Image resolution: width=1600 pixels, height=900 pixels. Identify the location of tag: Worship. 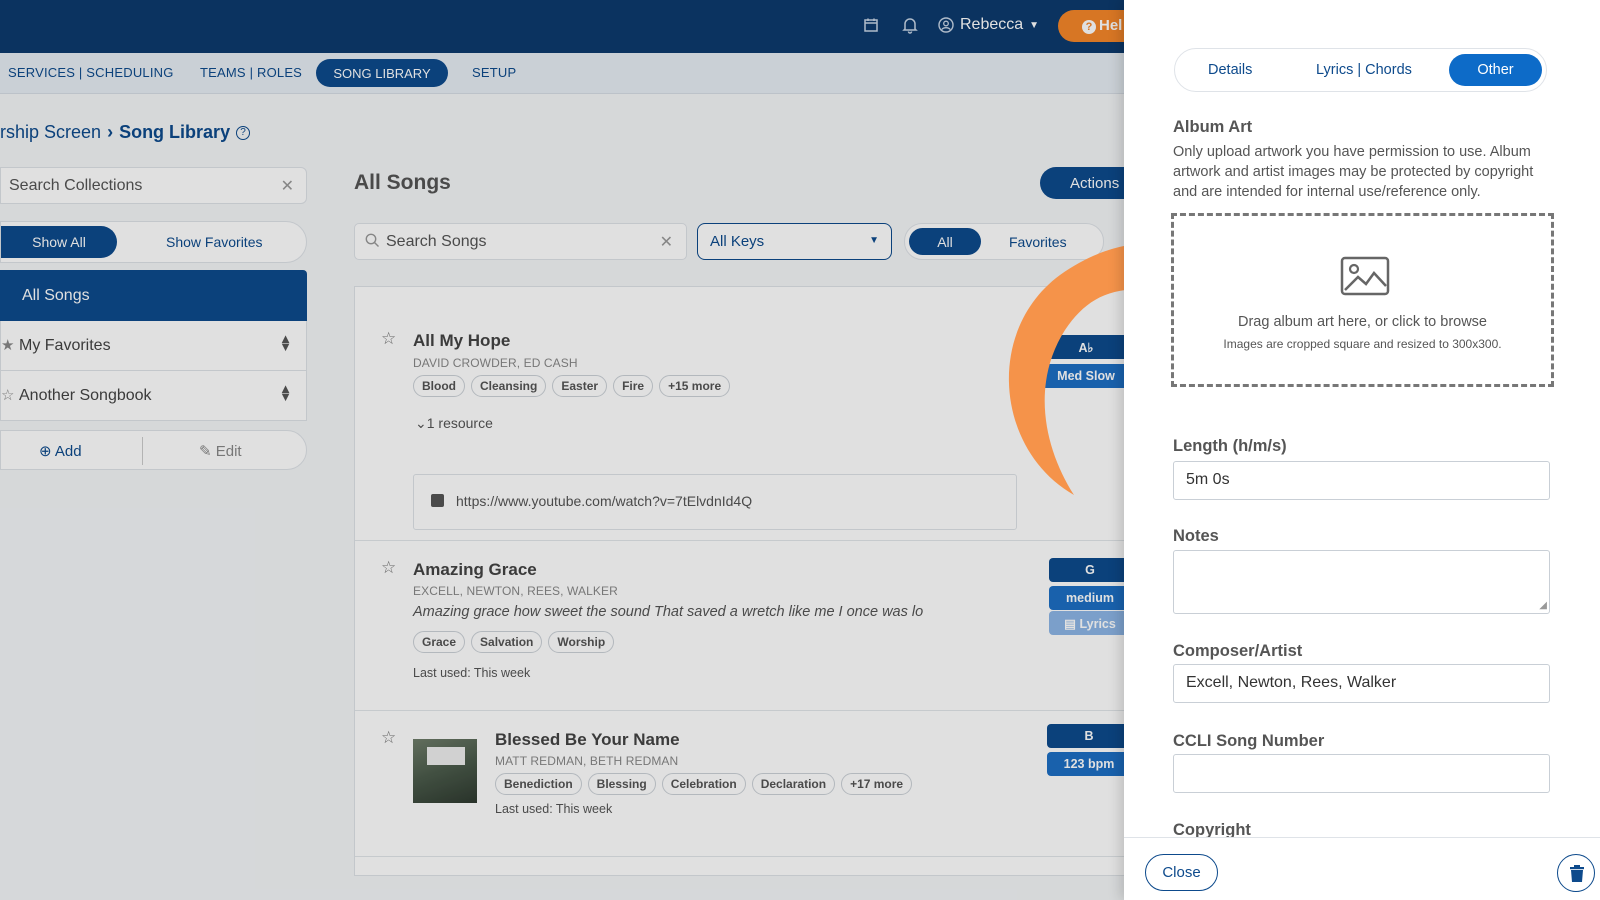
(581, 642).